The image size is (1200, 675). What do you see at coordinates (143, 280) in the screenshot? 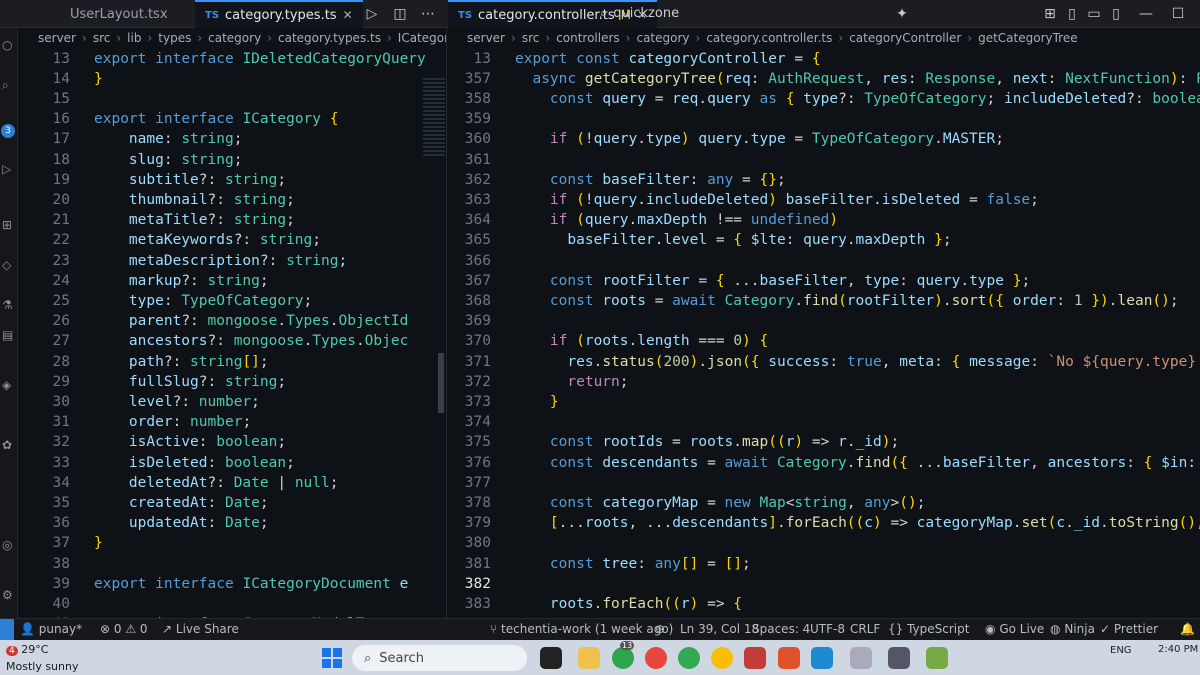
I see `code-line: 24 markup?: string;` at bounding box center [143, 280].